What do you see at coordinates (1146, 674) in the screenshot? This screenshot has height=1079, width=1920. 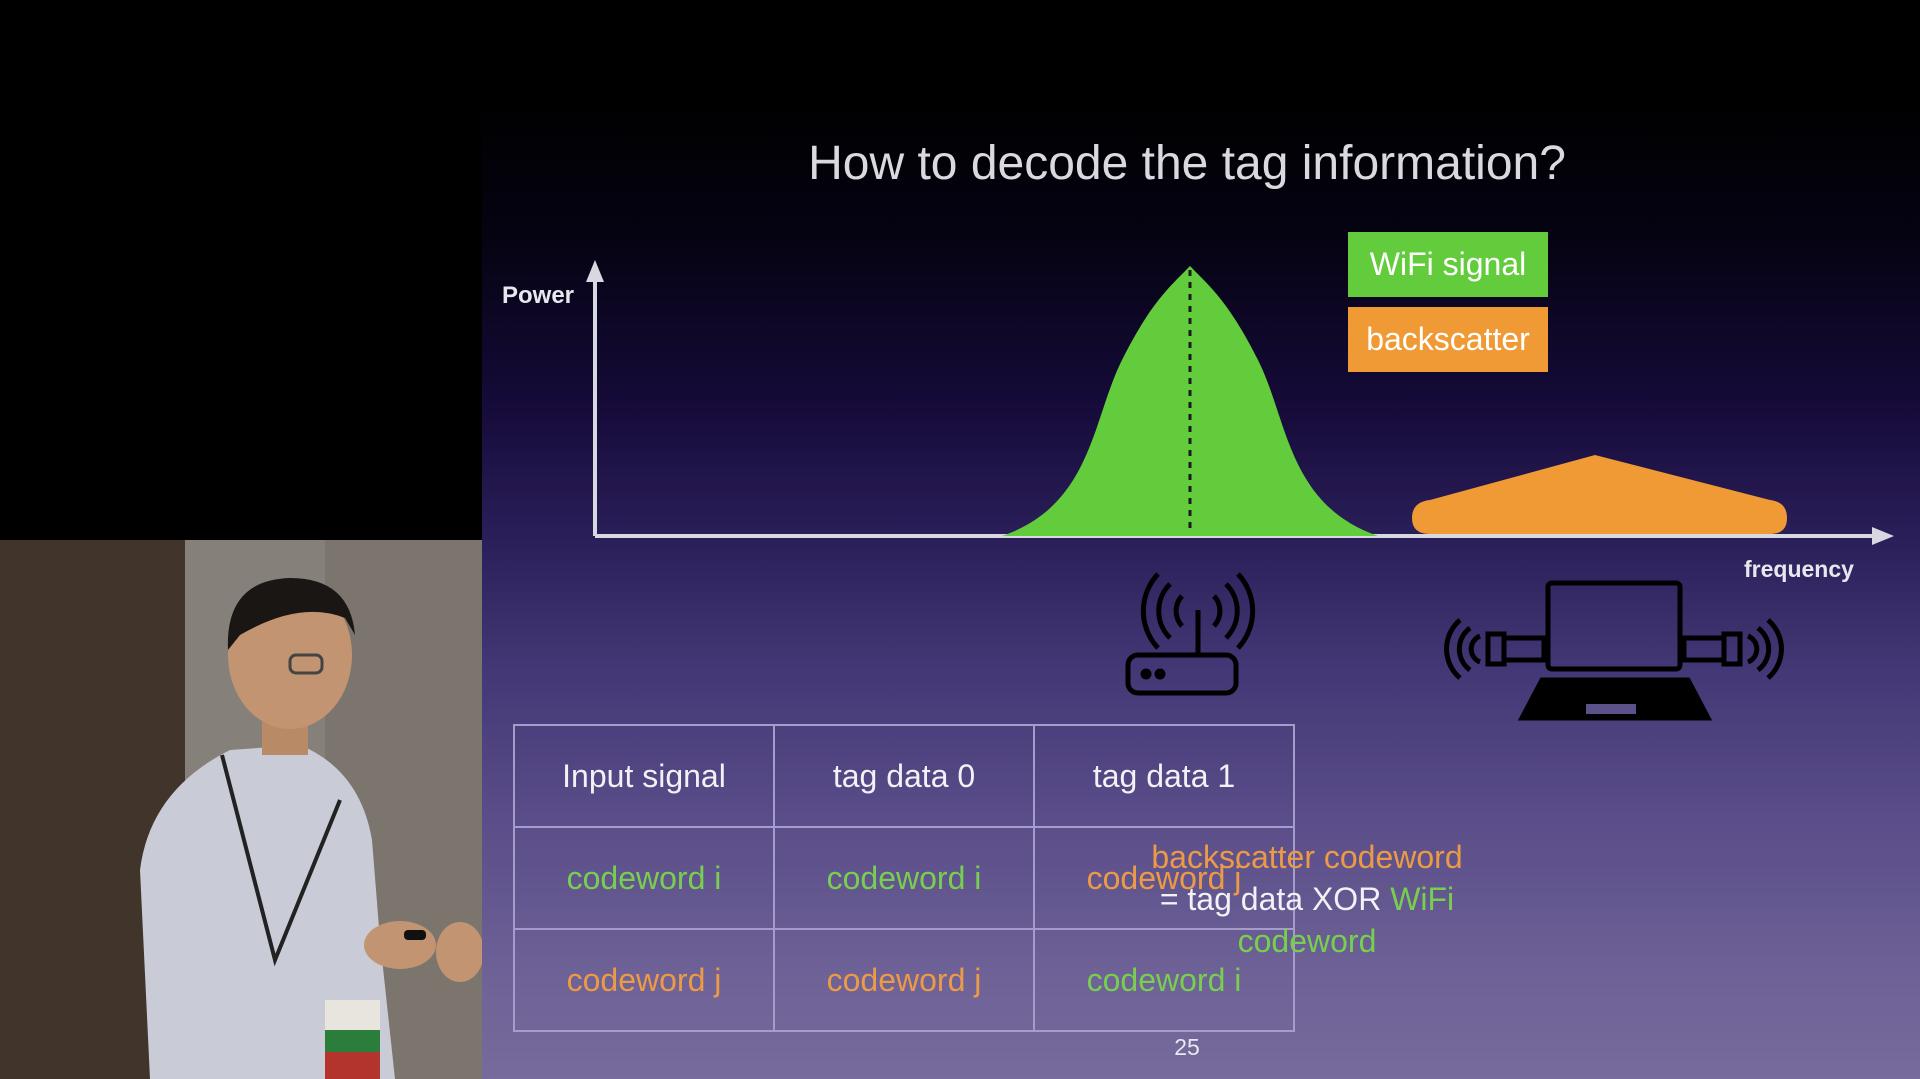 I see `router-led` at bounding box center [1146, 674].